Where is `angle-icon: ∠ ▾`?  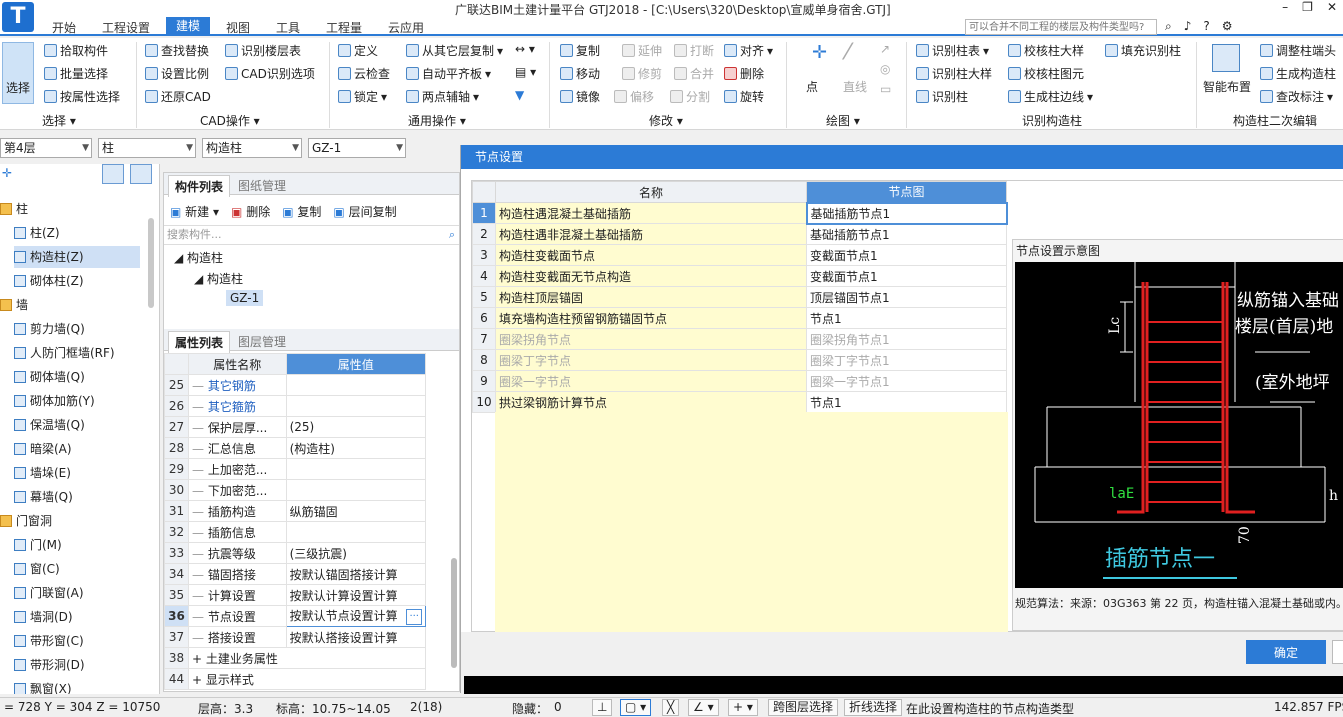 angle-icon: ∠ ▾ is located at coordinates (703, 707).